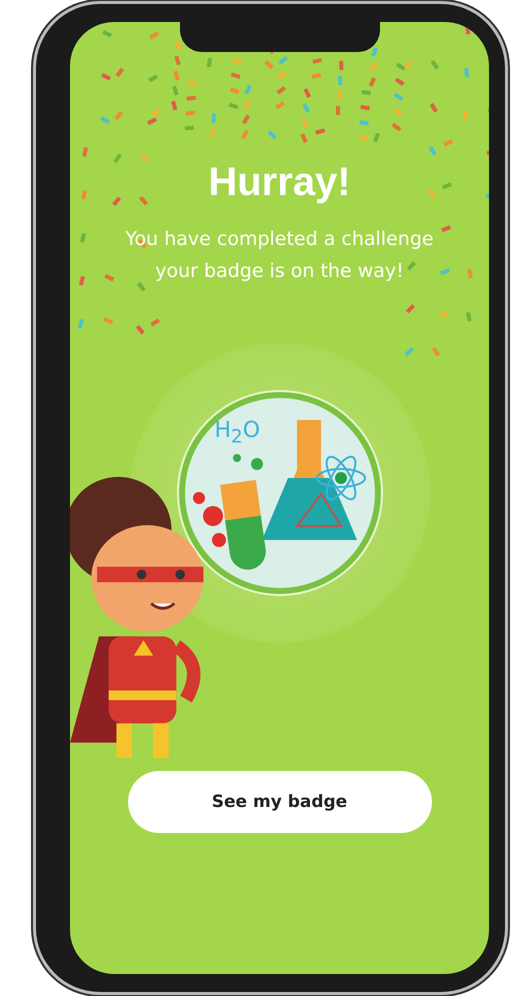  What do you see at coordinates (280, 802) in the screenshot?
I see `see-badge-button: See my badge` at bounding box center [280, 802].